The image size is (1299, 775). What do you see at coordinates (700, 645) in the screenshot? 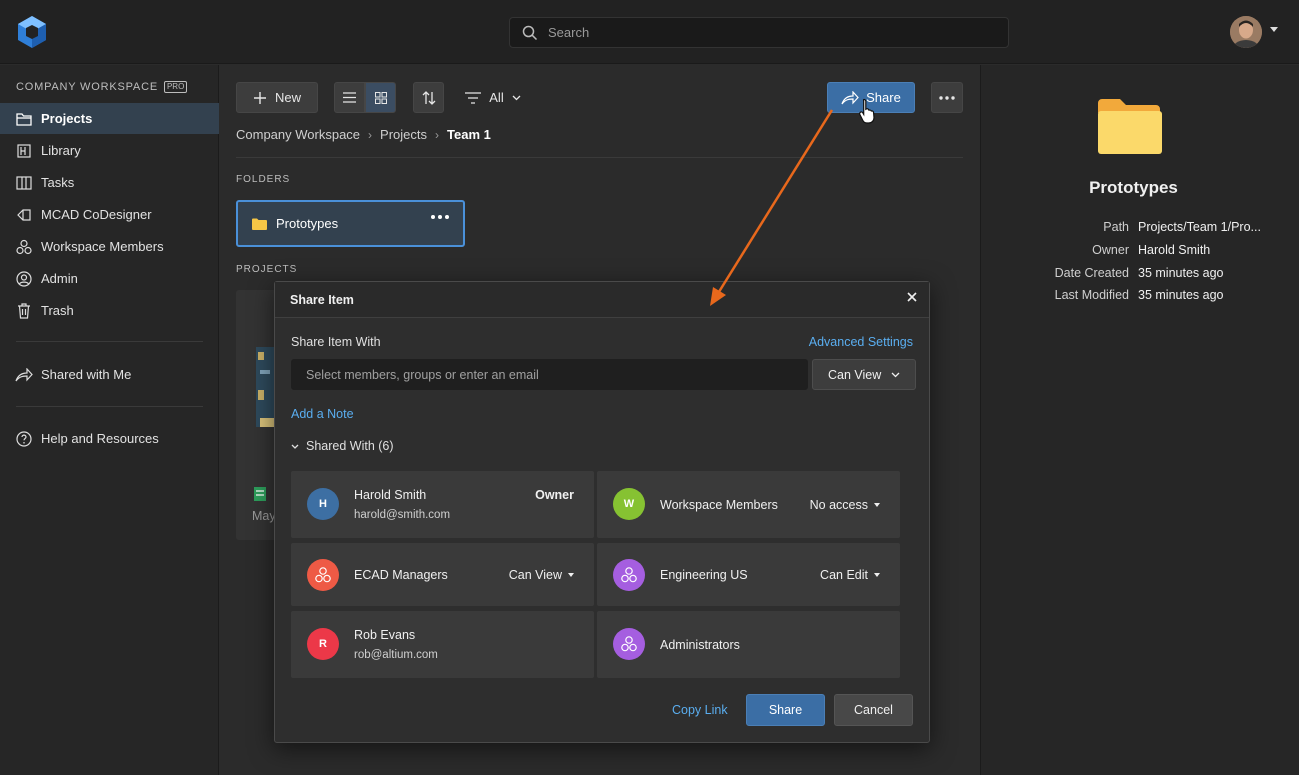
I see `entry-name: Administrators` at bounding box center [700, 645].